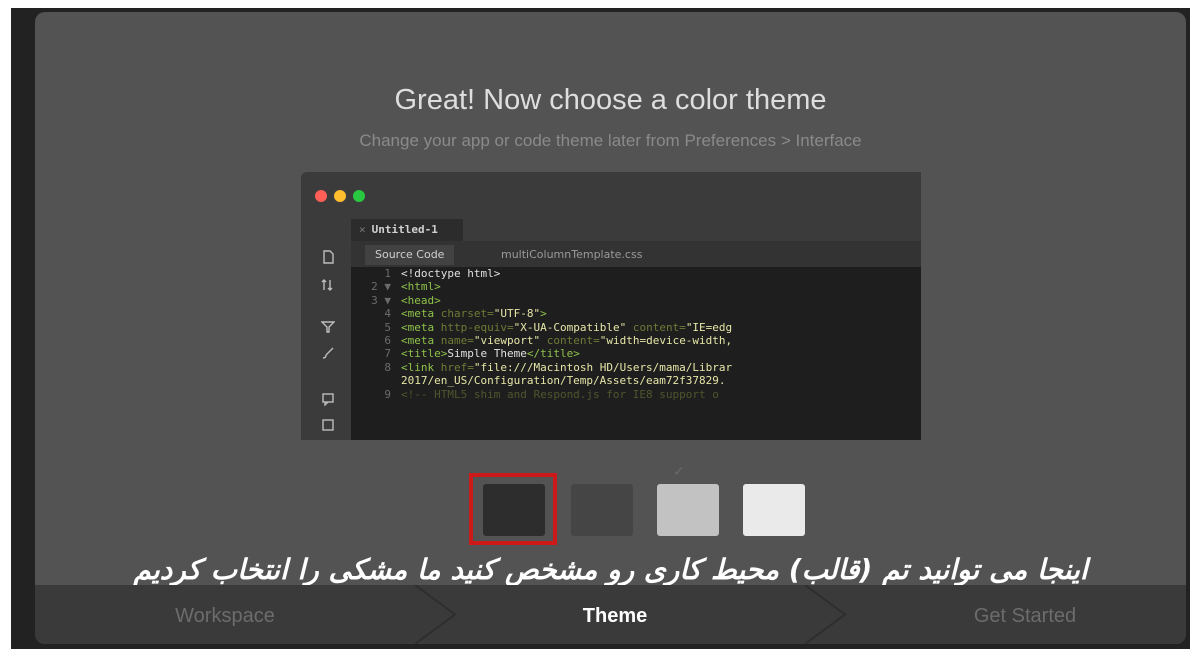 Image resolution: width=1201 pixels, height=657 pixels. Describe the element at coordinates (387, 367) in the screenshot. I see `line-number: 8` at that location.